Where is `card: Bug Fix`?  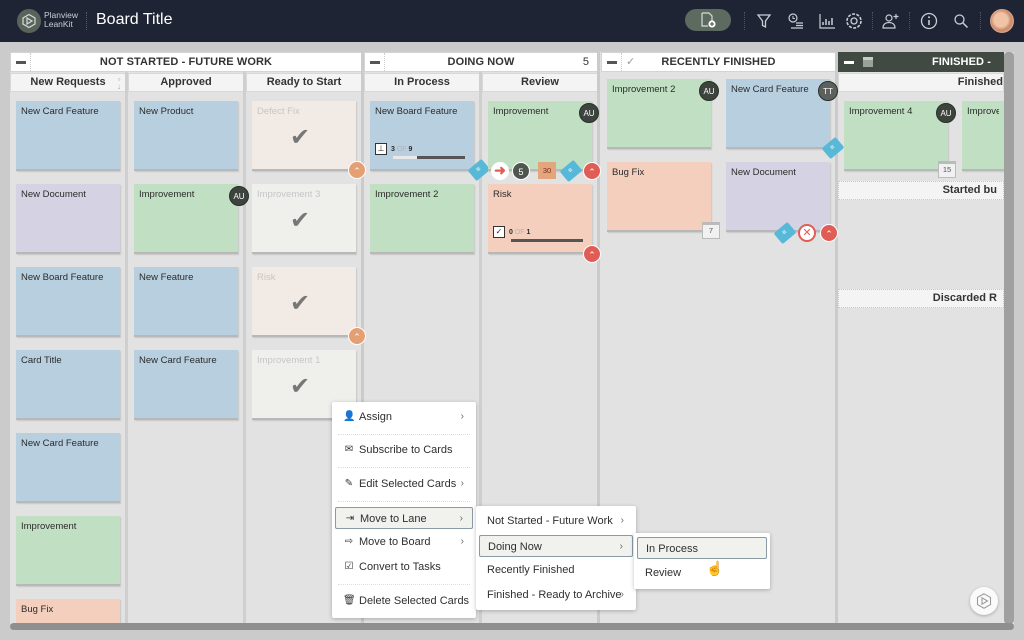
card: Bug Fix is located at coordinates (68, 611).